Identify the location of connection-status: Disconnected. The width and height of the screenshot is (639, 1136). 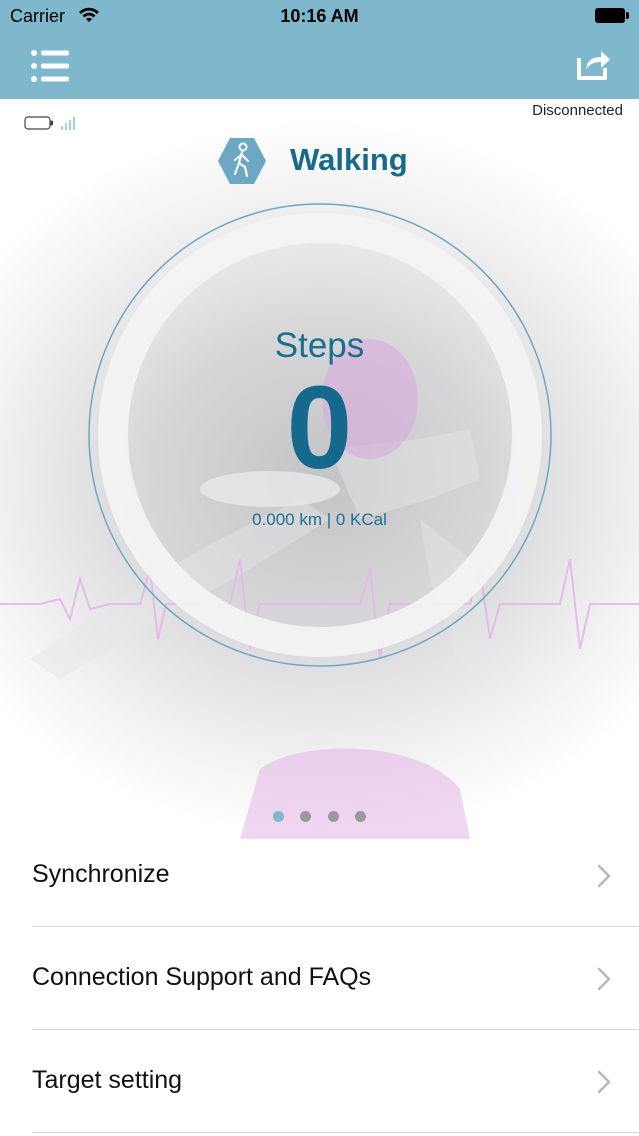
(577, 110).